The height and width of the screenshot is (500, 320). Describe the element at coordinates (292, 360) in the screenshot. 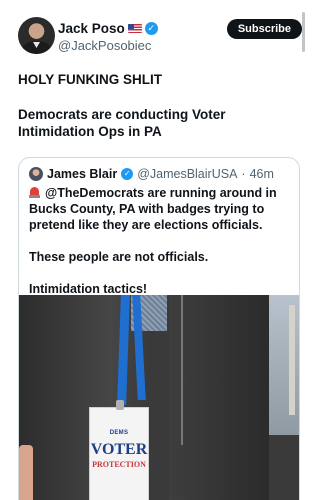

I see `image-pillar` at that location.